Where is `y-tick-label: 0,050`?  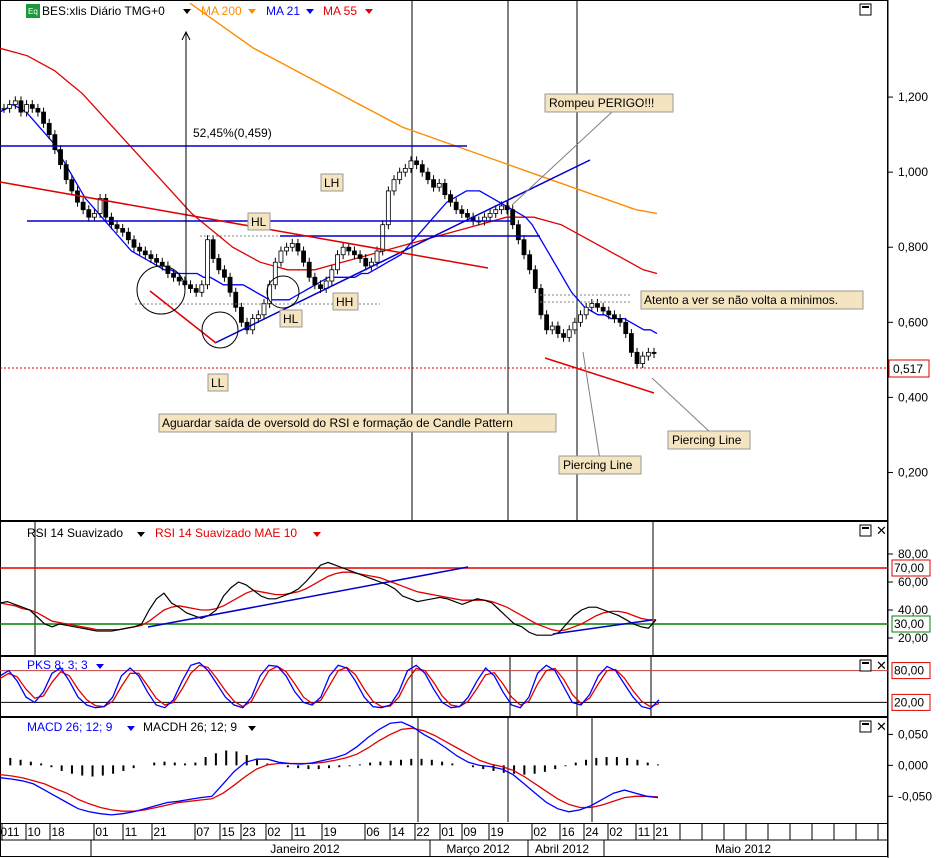 y-tick-label: 0,050 is located at coordinates (913, 734).